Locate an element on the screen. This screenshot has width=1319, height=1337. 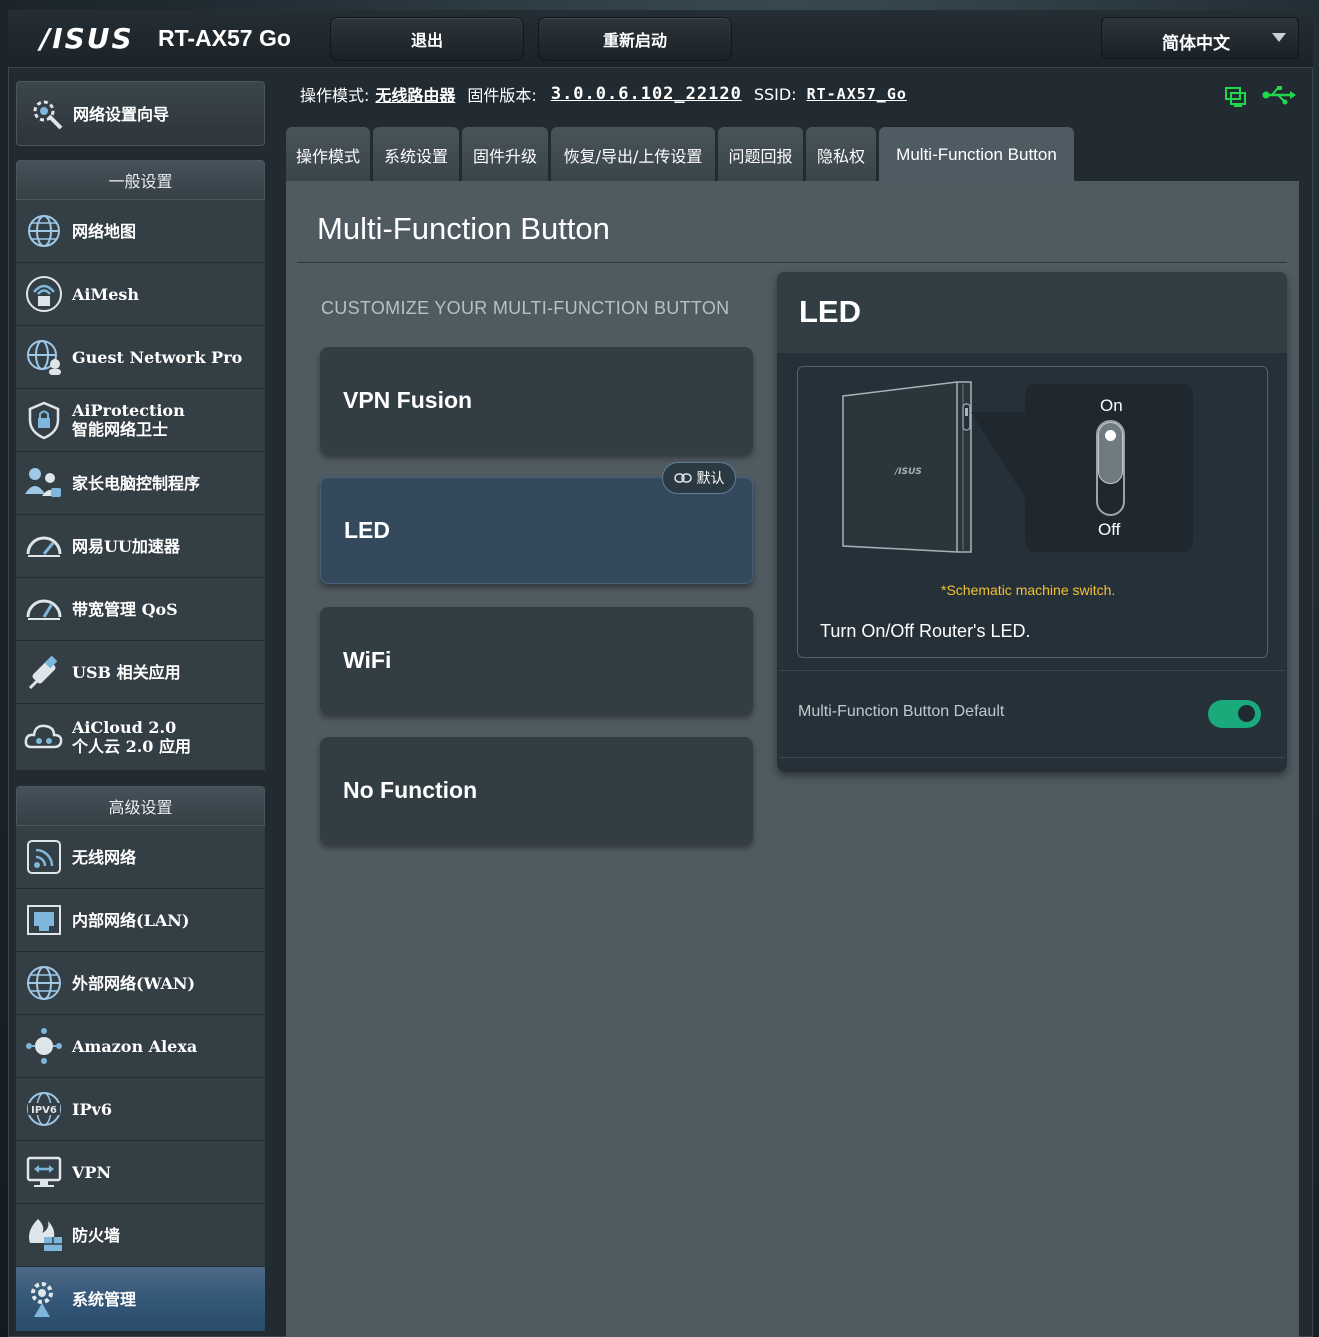
sidebar-item-parental-control: 家长电脑控制程序 is located at coordinates (140, 483).